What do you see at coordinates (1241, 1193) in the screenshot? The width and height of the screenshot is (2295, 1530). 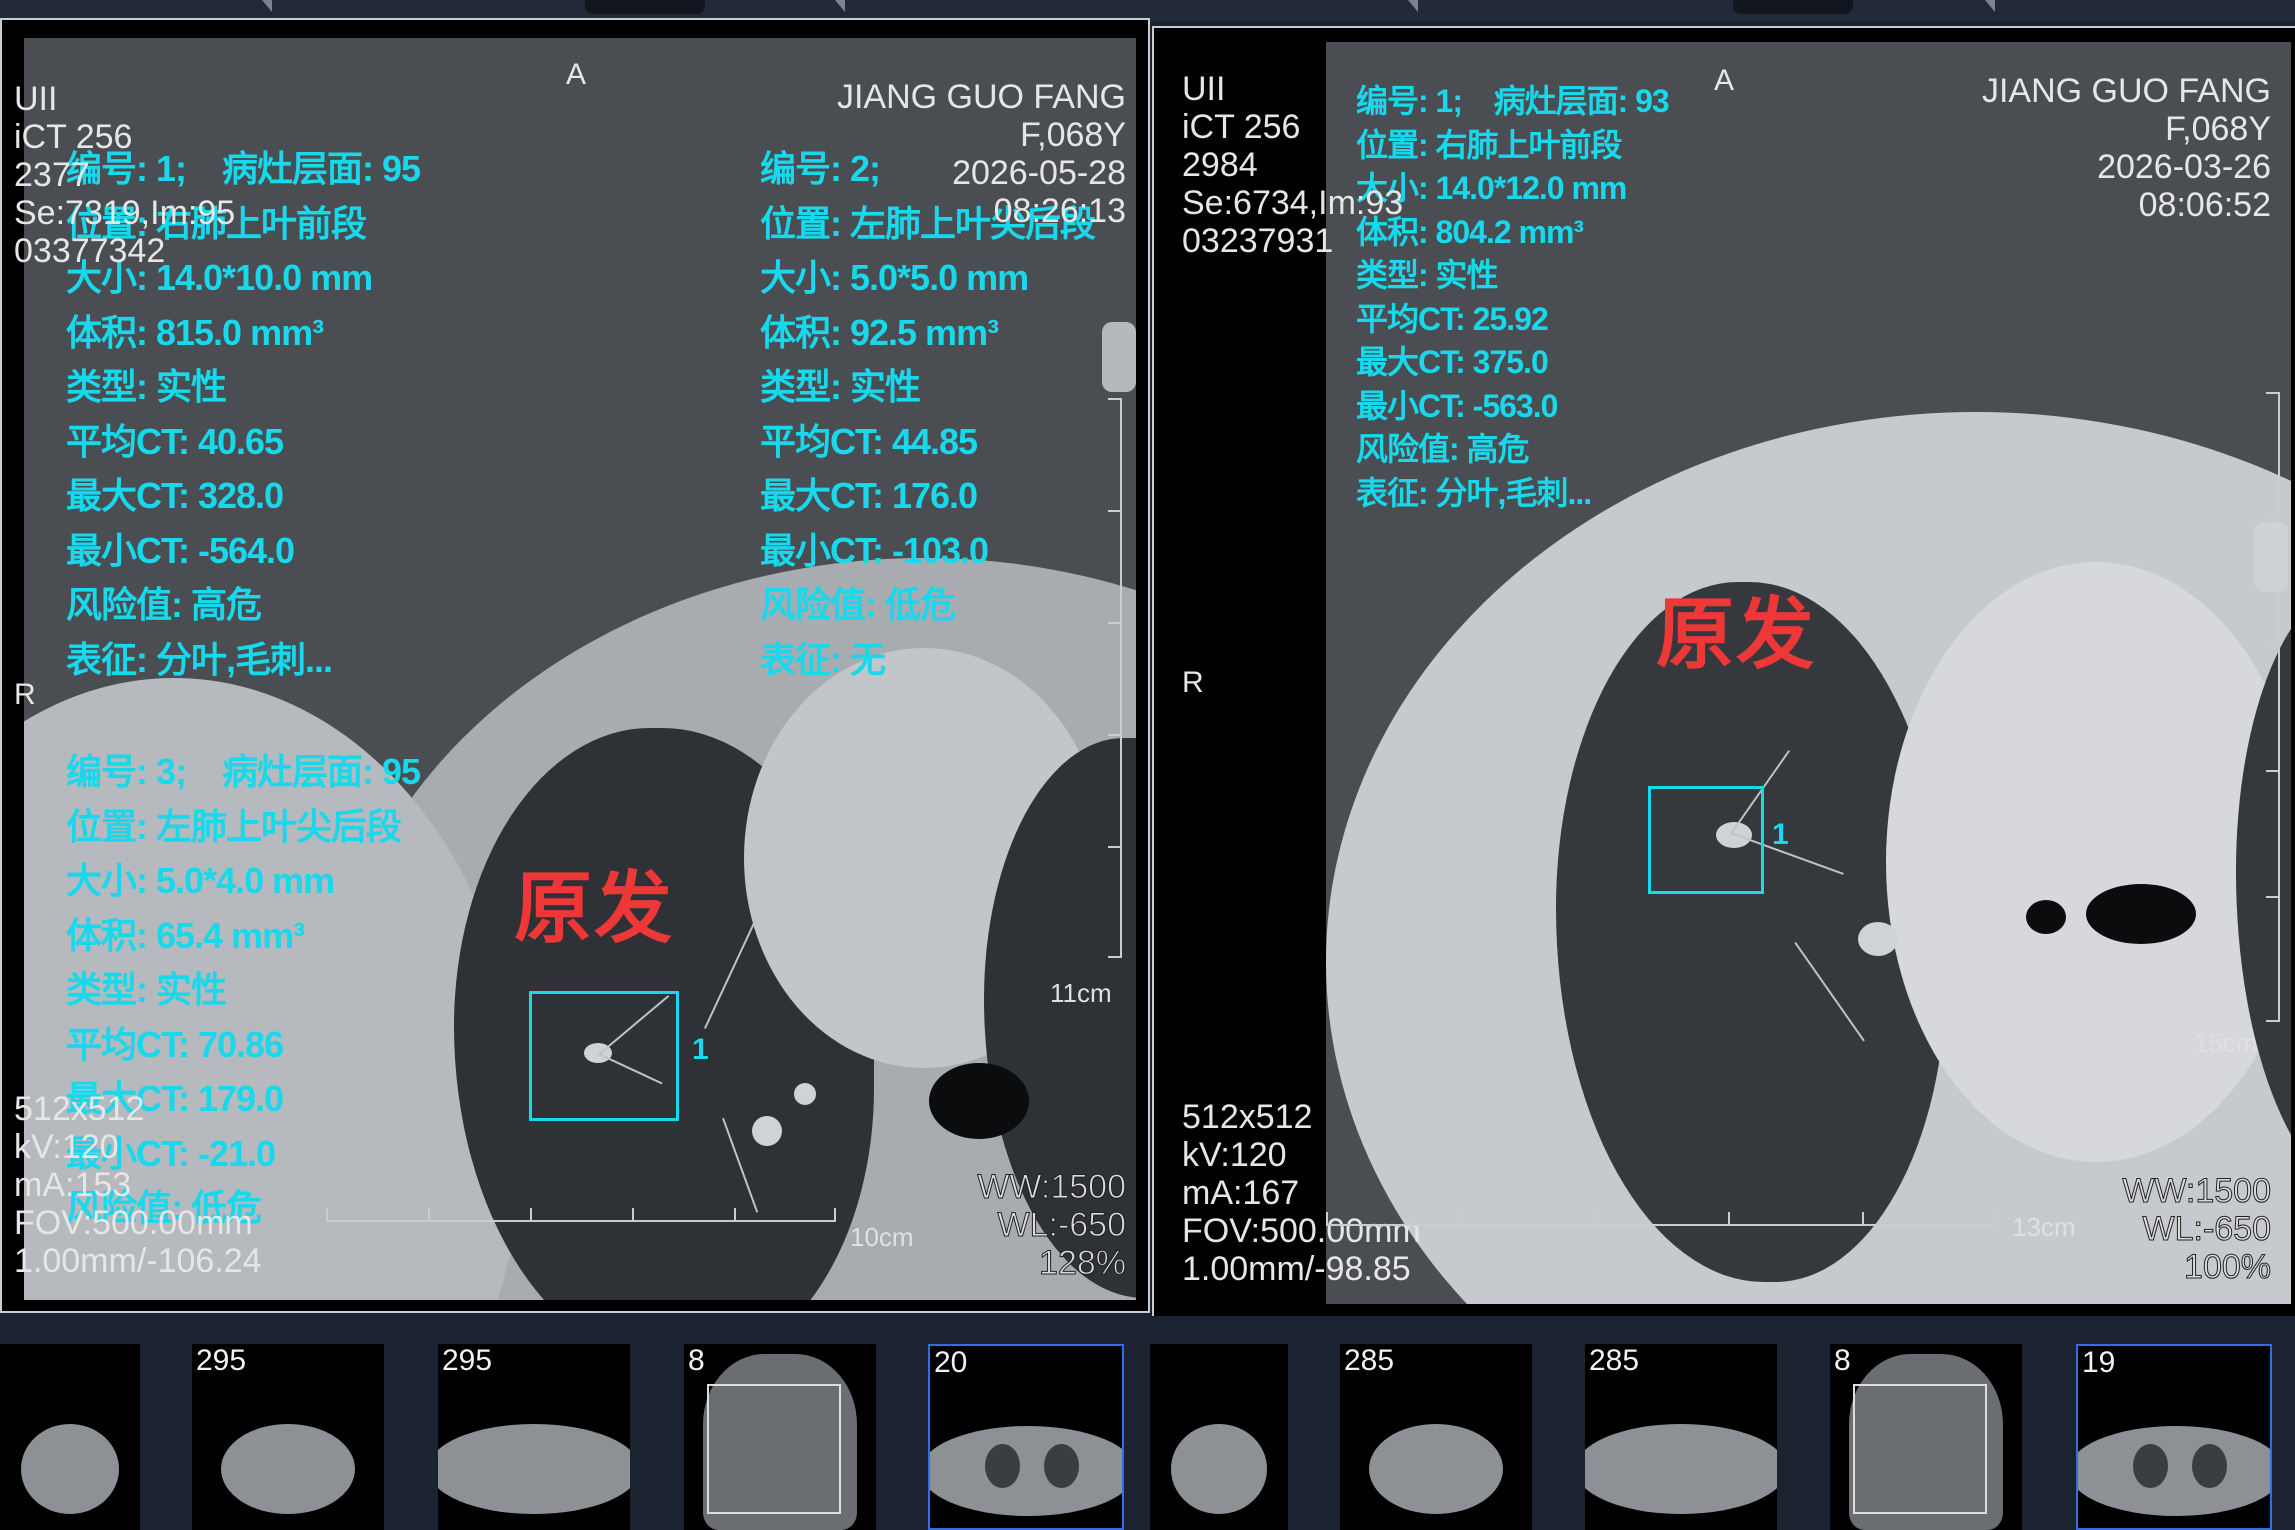 I see `acquisition-info-line: mA:167` at bounding box center [1241, 1193].